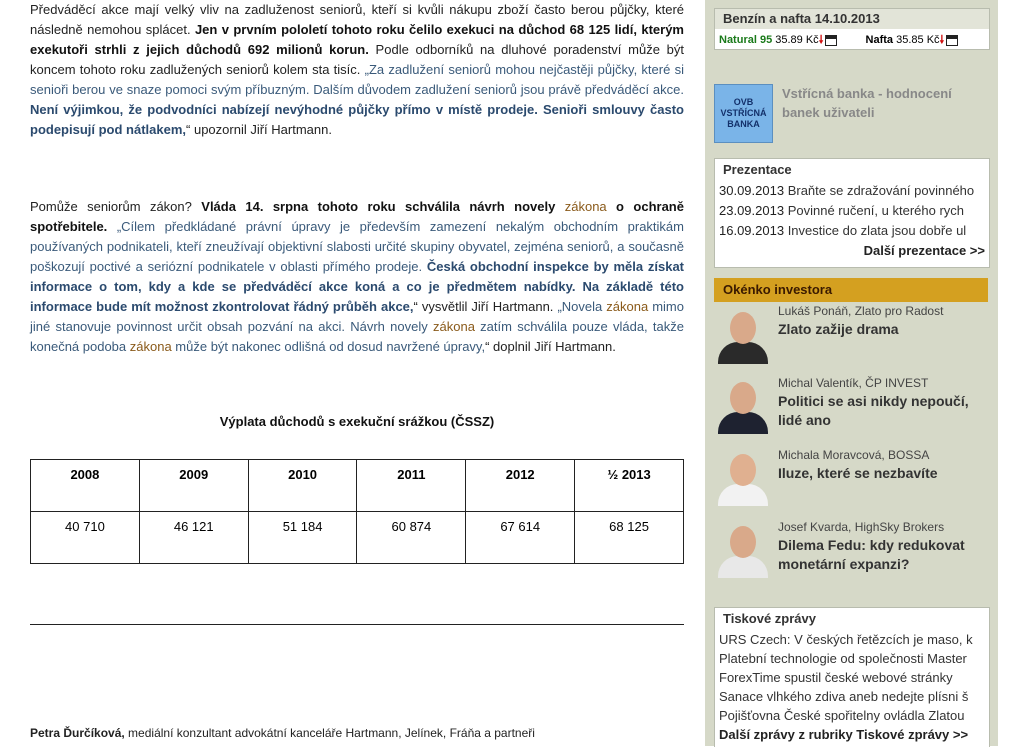 This screenshot has width=1024, height=747. I want to click on prez-text: Braňte se zdražování povinného, so click(879, 190).